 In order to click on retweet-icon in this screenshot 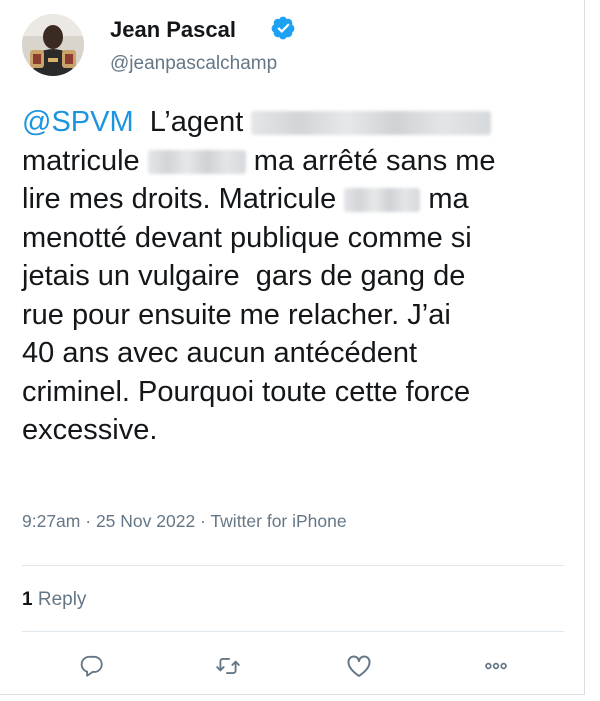, I will do `click(228, 666)`.